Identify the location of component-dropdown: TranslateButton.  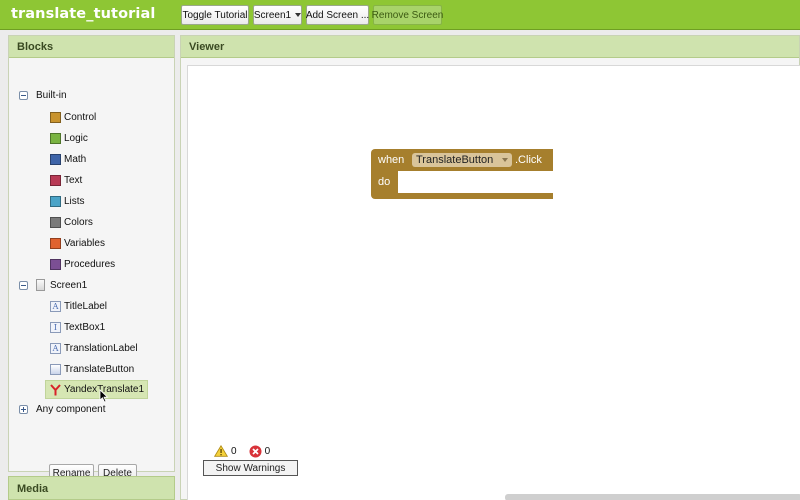
(462, 160).